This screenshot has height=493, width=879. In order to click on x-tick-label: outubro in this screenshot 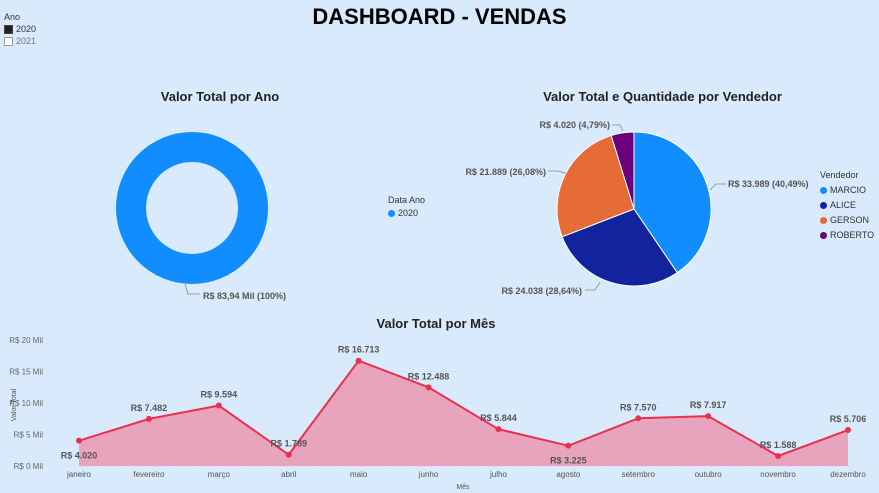, I will do `click(709, 474)`.